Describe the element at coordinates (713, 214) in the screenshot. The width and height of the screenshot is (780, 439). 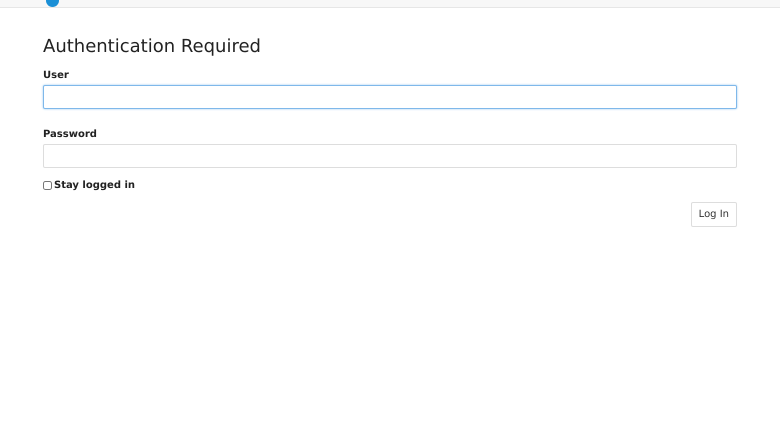
I see `login-button: Log In` at that location.